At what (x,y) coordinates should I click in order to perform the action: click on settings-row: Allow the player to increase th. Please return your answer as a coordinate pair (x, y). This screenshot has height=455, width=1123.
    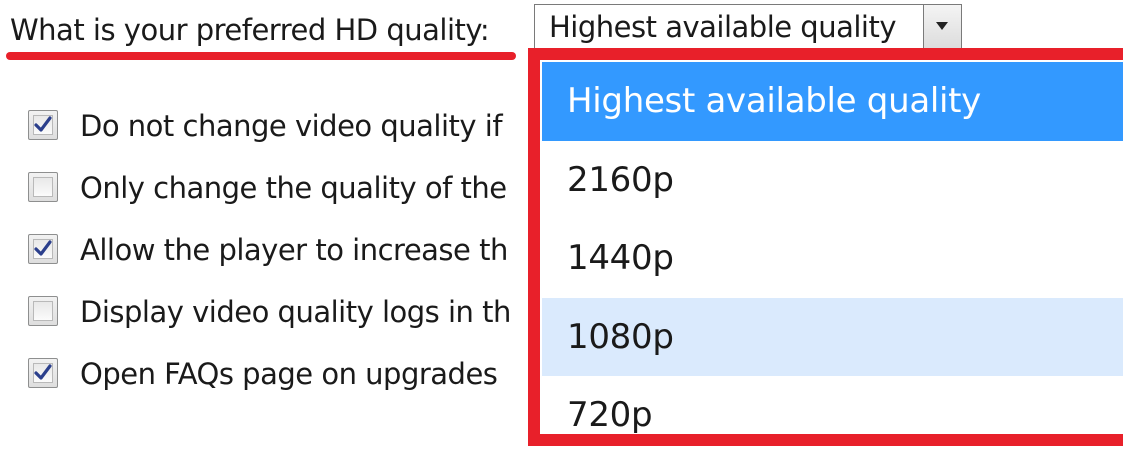
    Looking at the image, I should click on (284, 259).